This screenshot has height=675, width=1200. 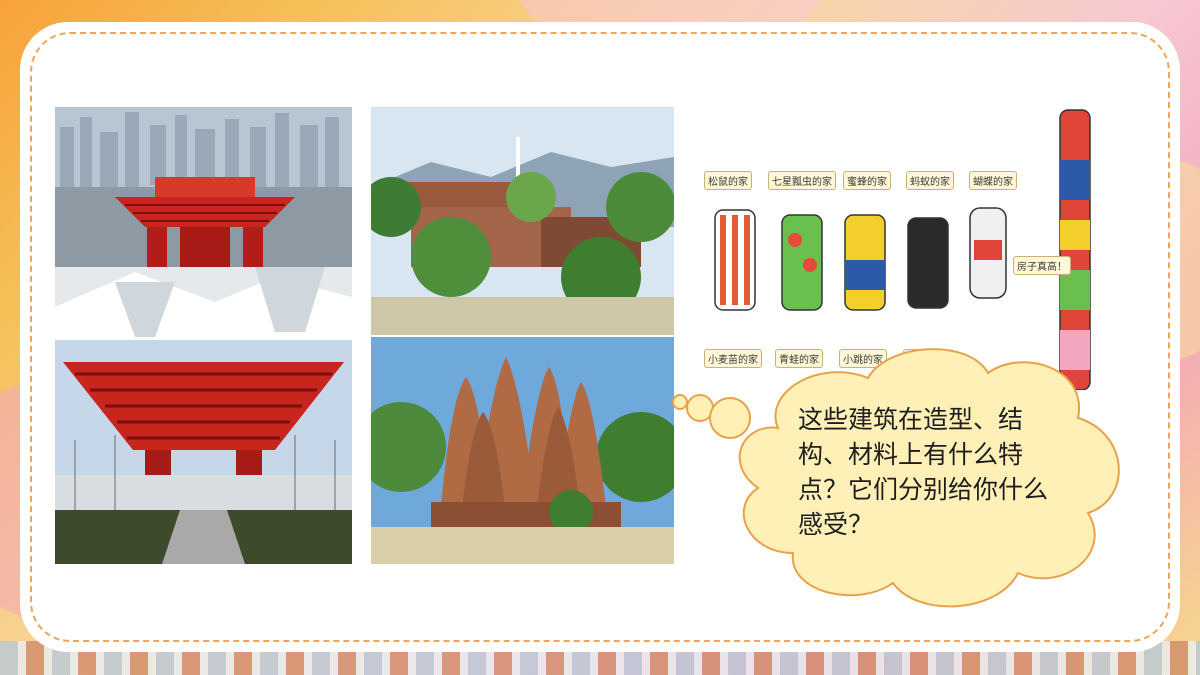 What do you see at coordinates (203, 222) in the screenshot?
I see `china-pavilion-aerial-photo` at bounding box center [203, 222].